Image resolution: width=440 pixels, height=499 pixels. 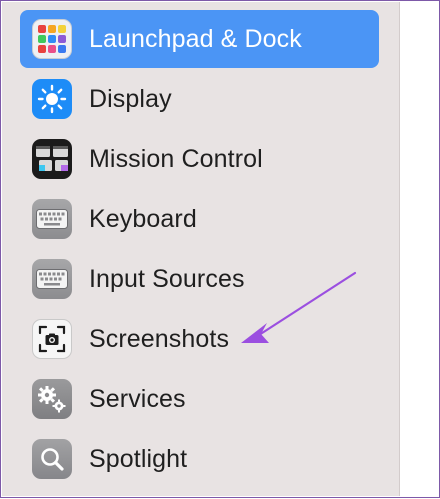 I want to click on sidebar-item-spotlight: Spotlight, so click(x=199, y=459).